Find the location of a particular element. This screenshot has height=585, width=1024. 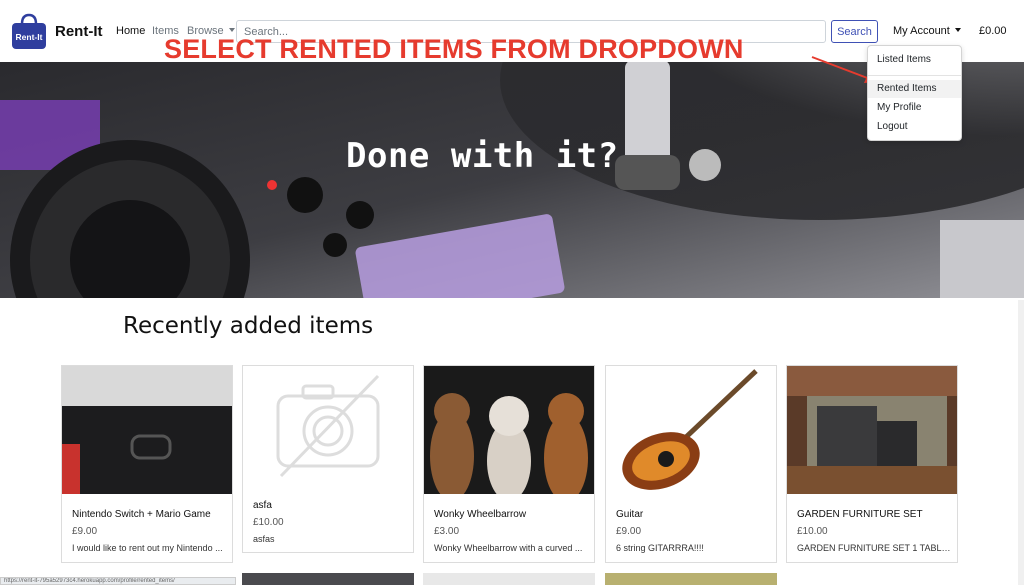

dropdown-item-logout: Logout is located at coordinates (914, 127).